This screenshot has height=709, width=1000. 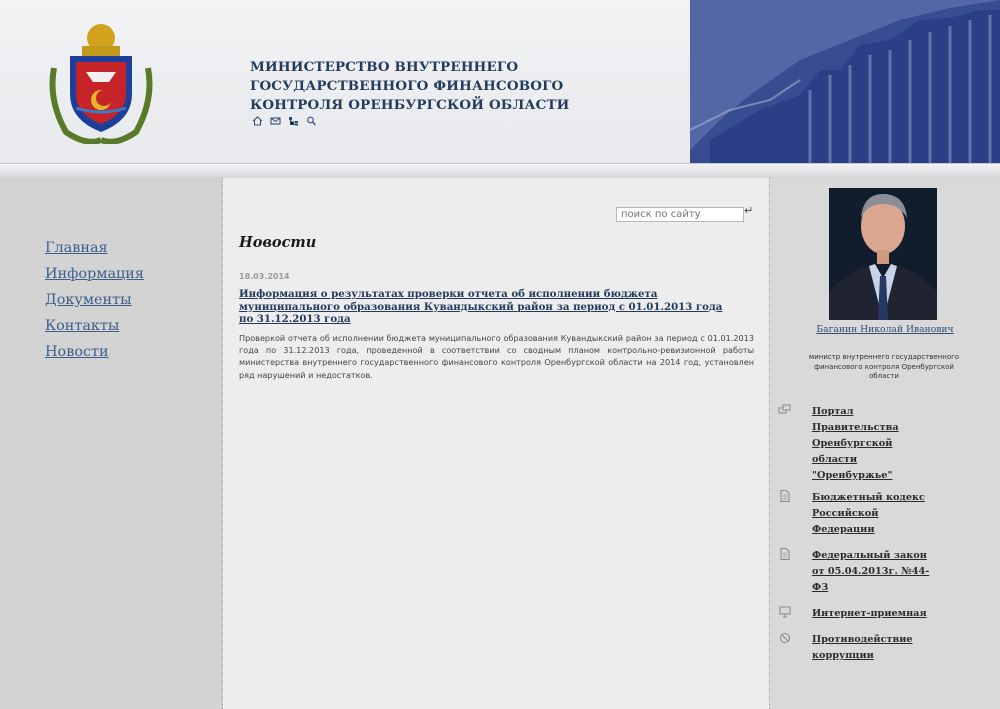 What do you see at coordinates (680, 214) in the screenshot?
I see `search-input` at bounding box center [680, 214].